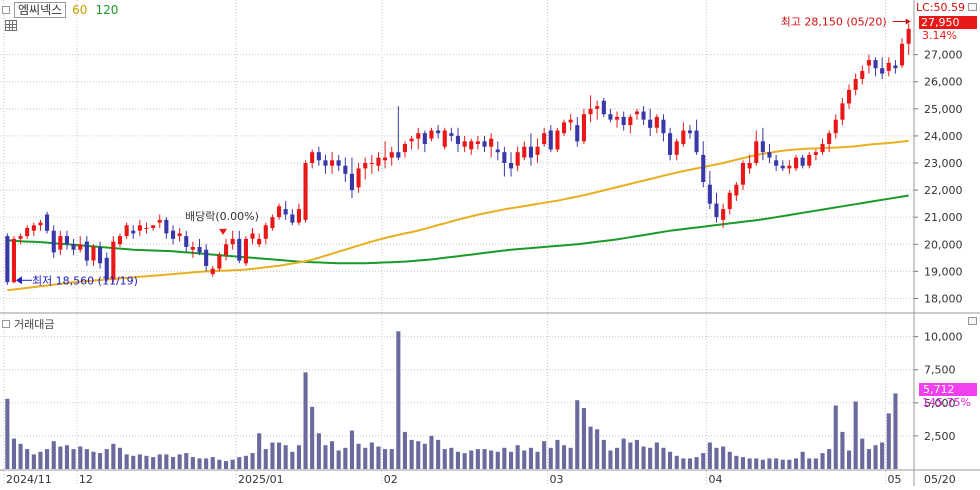 The image size is (980, 490). Describe the element at coordinates (943, 271) in the screenshot. I see `price-tick-label: 19,000` at that location.